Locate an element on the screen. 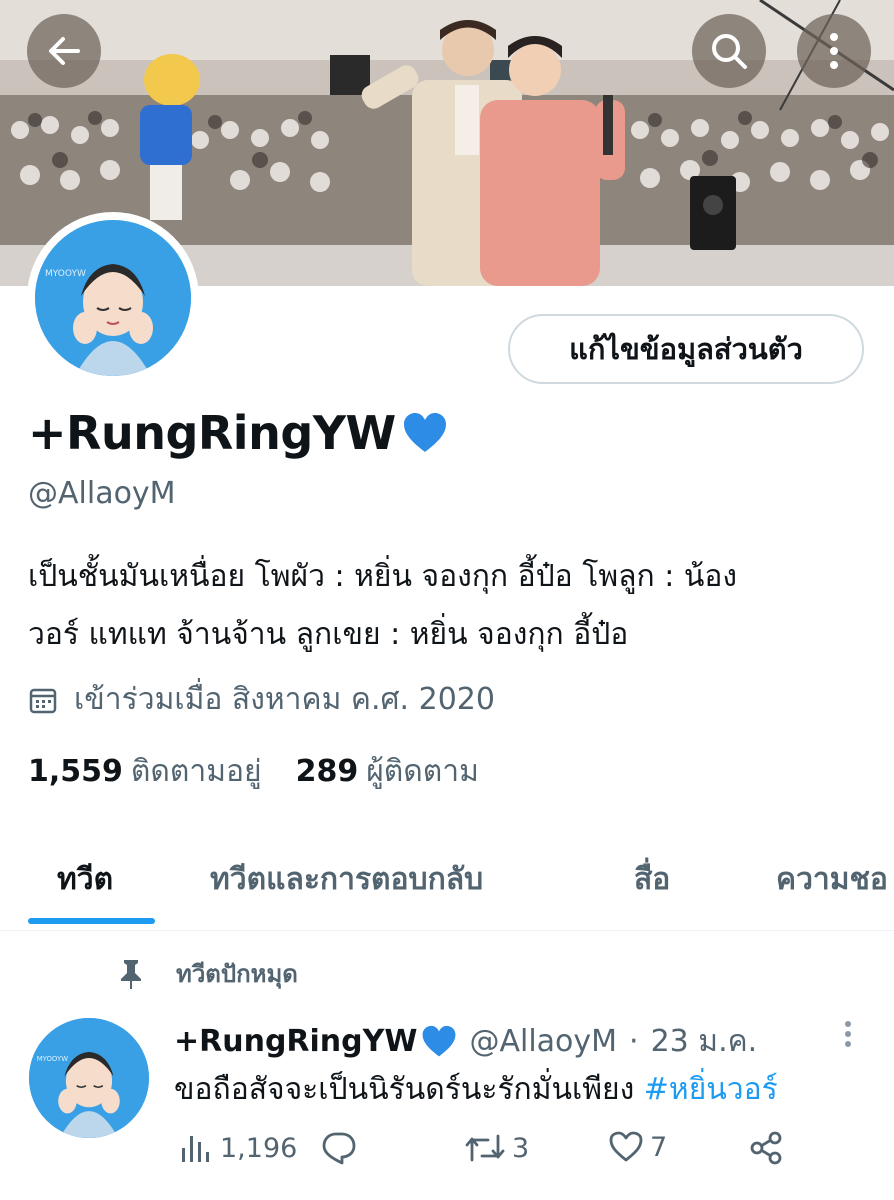 The height and width of the screenshot is (1200, 894). share-button is located at coordinates (769, 1148).